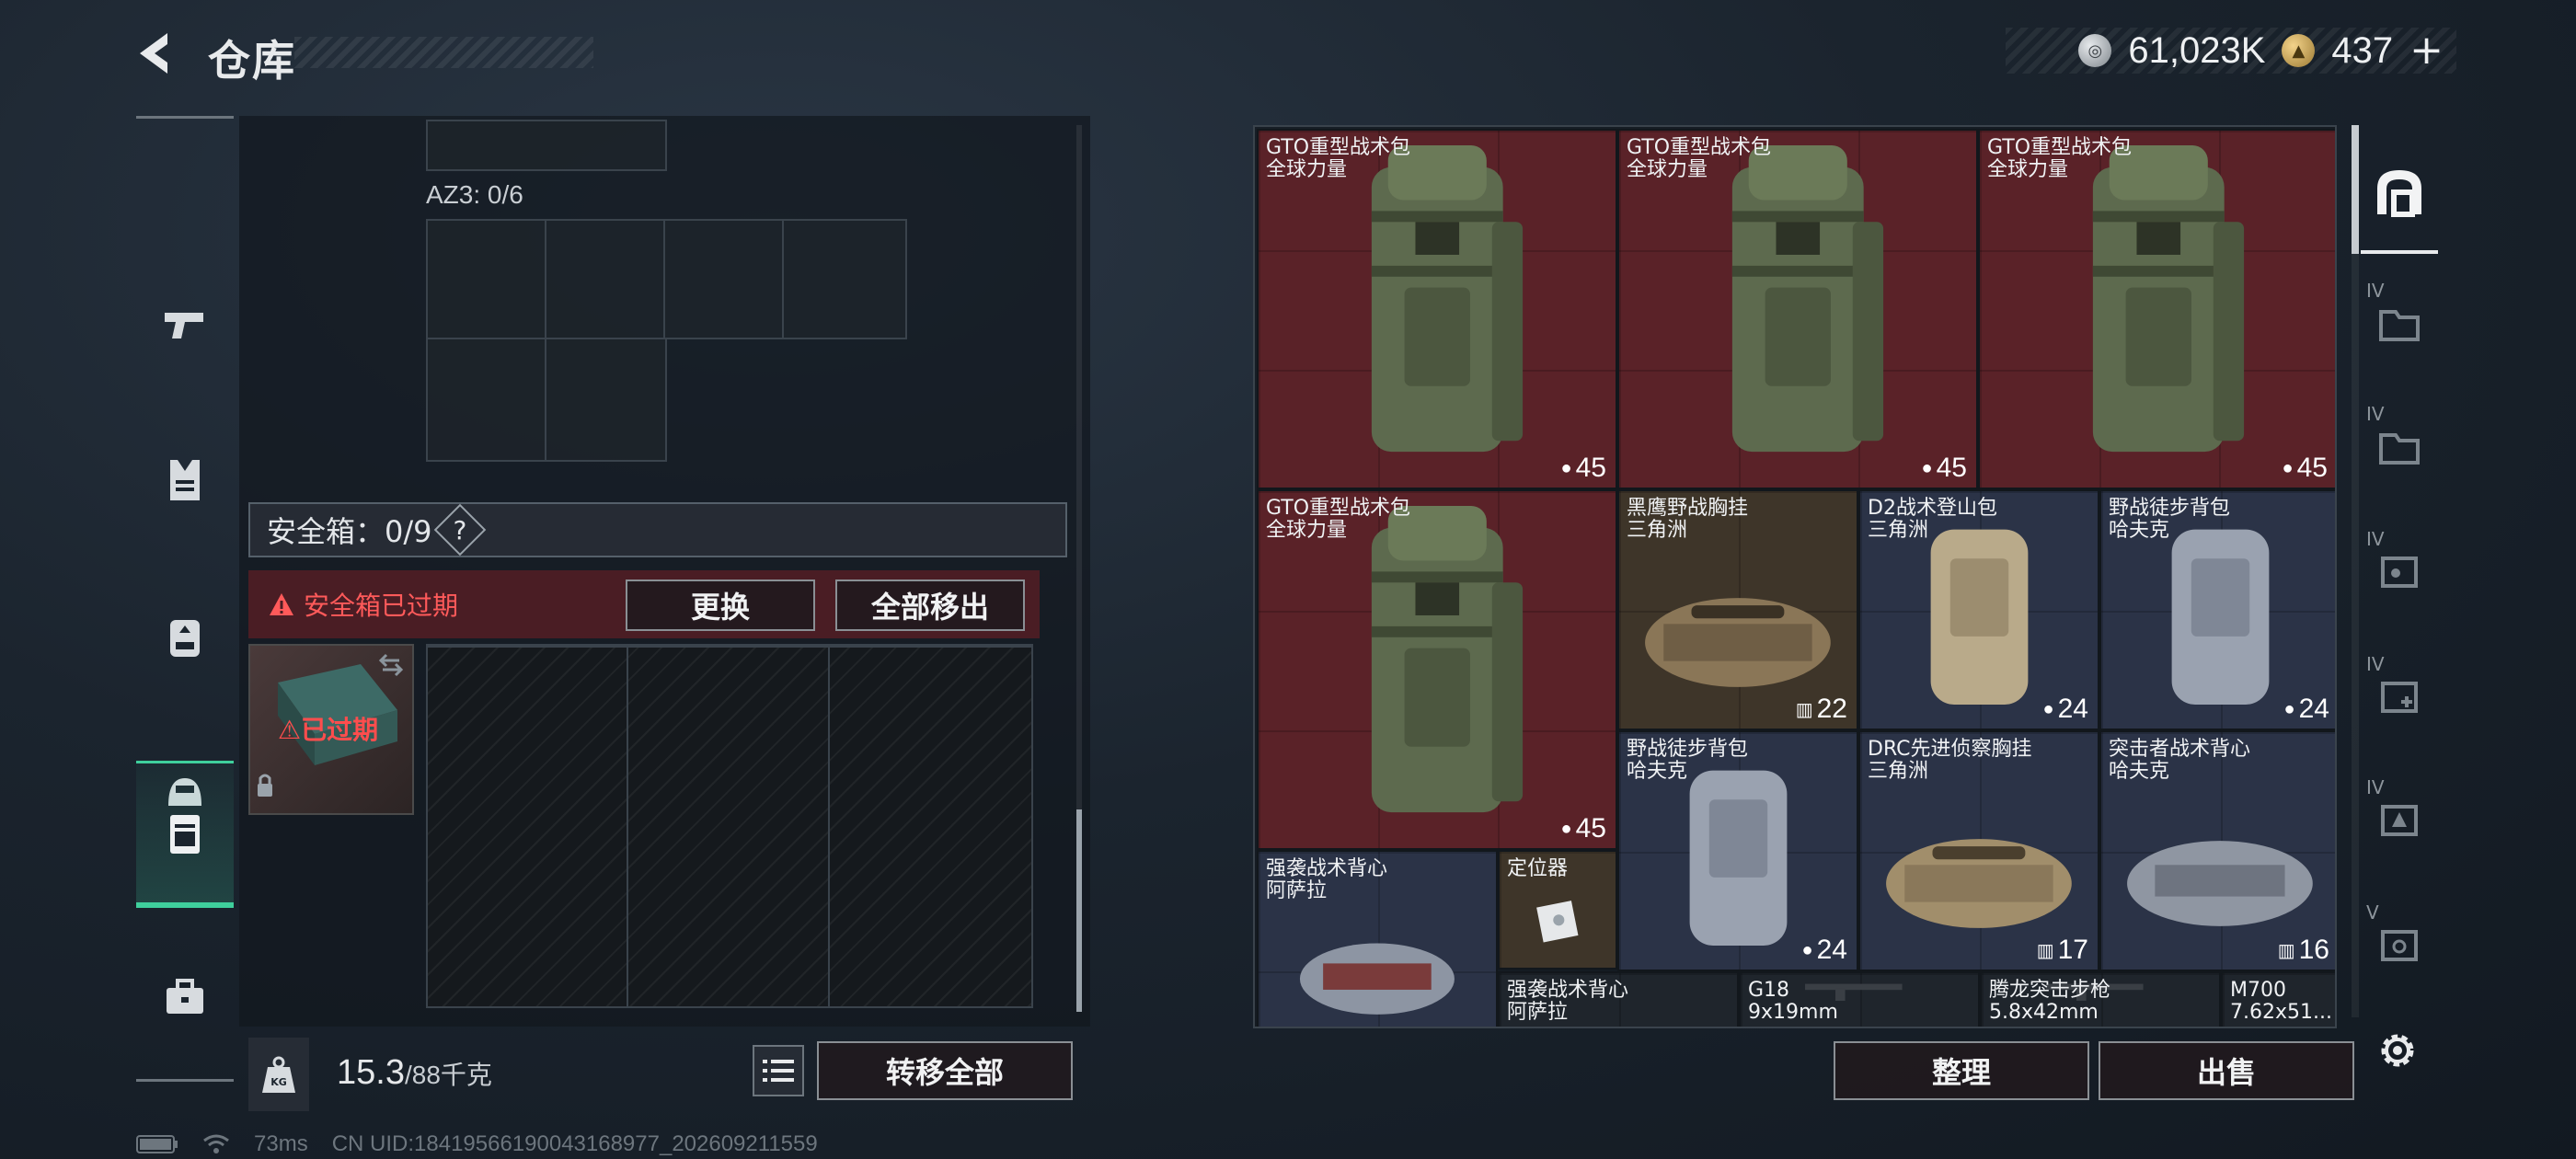 Image resolution: width=2576 pixels, height=1159 pixels. Describe the element at coordinates (2399, 696) in the screenshot. I see `warehouse-page-tab-4: IV` at that location.